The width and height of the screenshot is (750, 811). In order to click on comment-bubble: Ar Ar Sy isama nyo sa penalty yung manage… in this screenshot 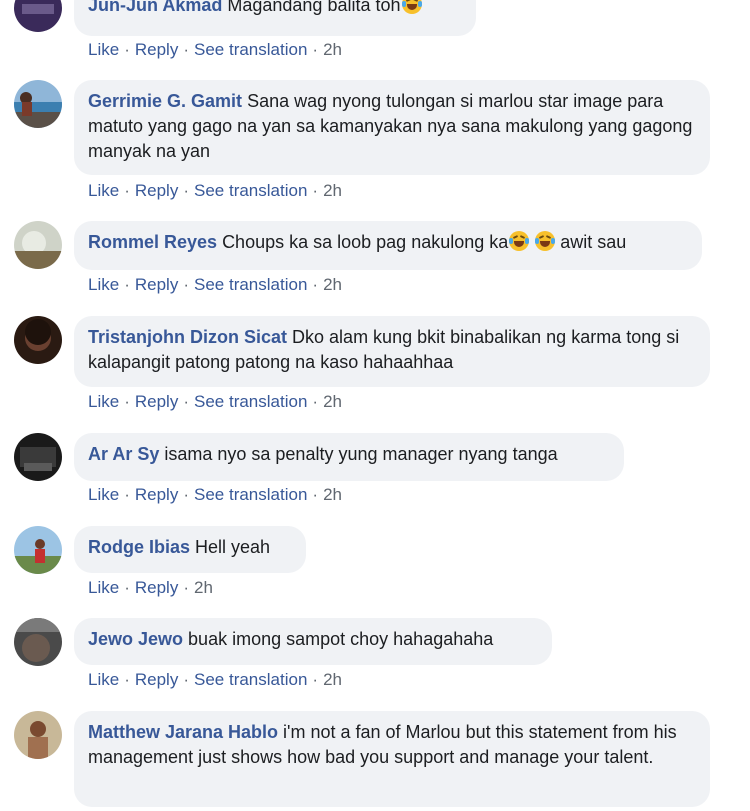, I will do `click(349, 457)`.